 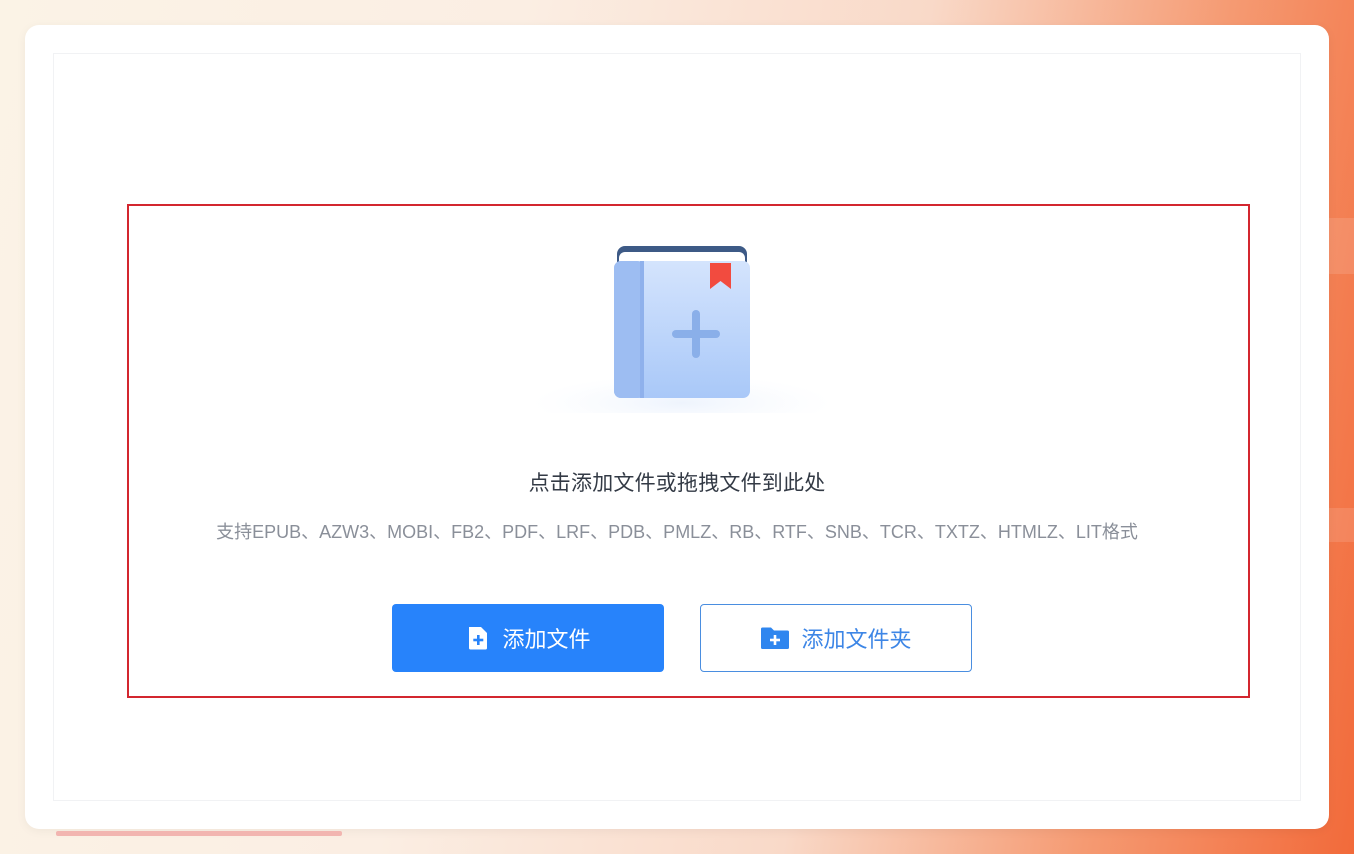 I want to click on add-file-button: 添加文件, so click(x=528, y=638).